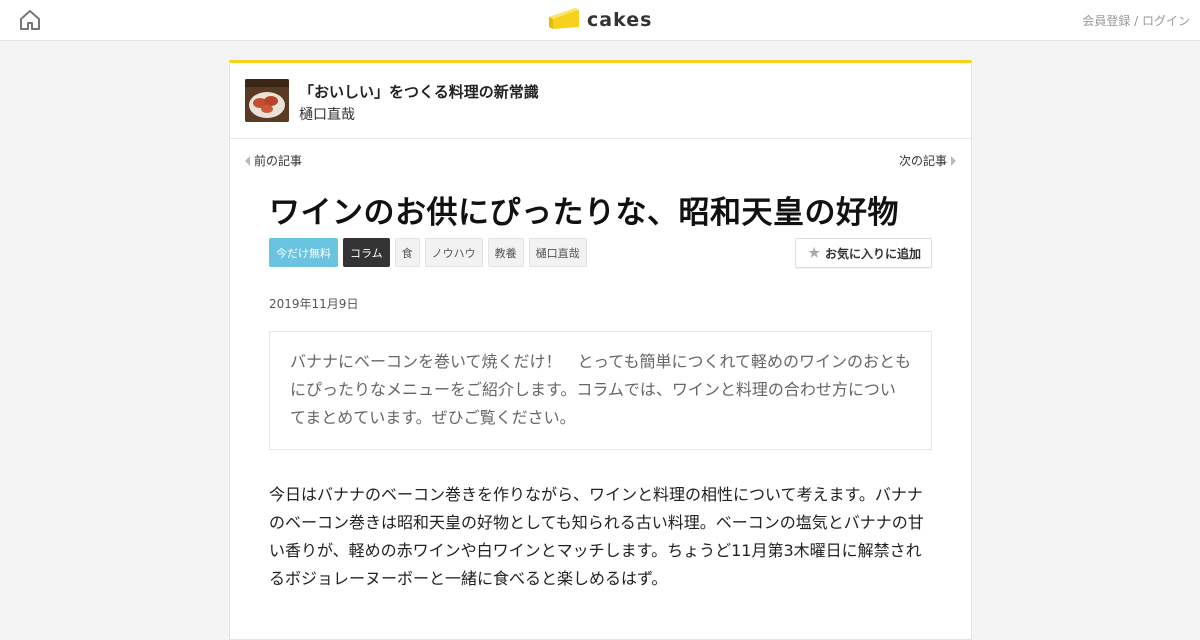 This screenshot has width=1200, height=640. What do you see at coordinates (327, 115) in the screenshot?
I see `series-author: 樋口直哉` at bounding box center [327, 115].